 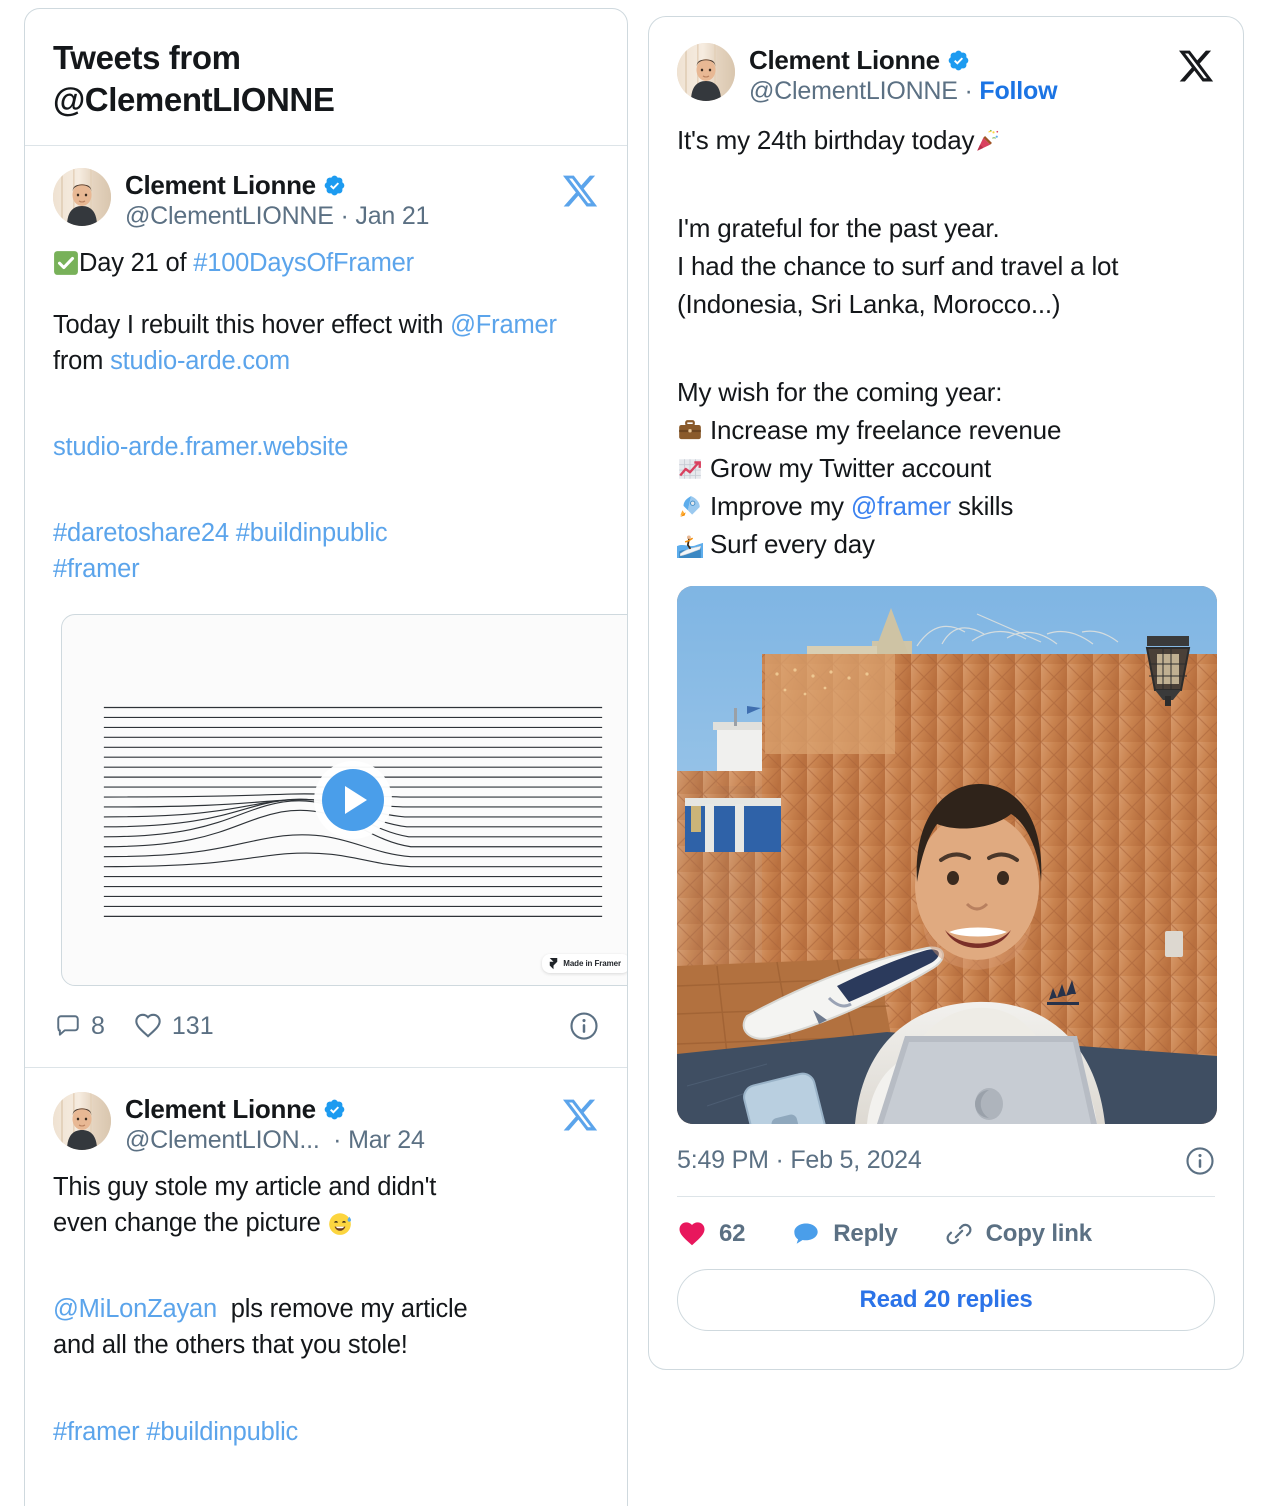 What do you see at coordinates (392, 216) in the screenshot?
I see `tweet-date: Jan 21` at bounding box center [392, 216].